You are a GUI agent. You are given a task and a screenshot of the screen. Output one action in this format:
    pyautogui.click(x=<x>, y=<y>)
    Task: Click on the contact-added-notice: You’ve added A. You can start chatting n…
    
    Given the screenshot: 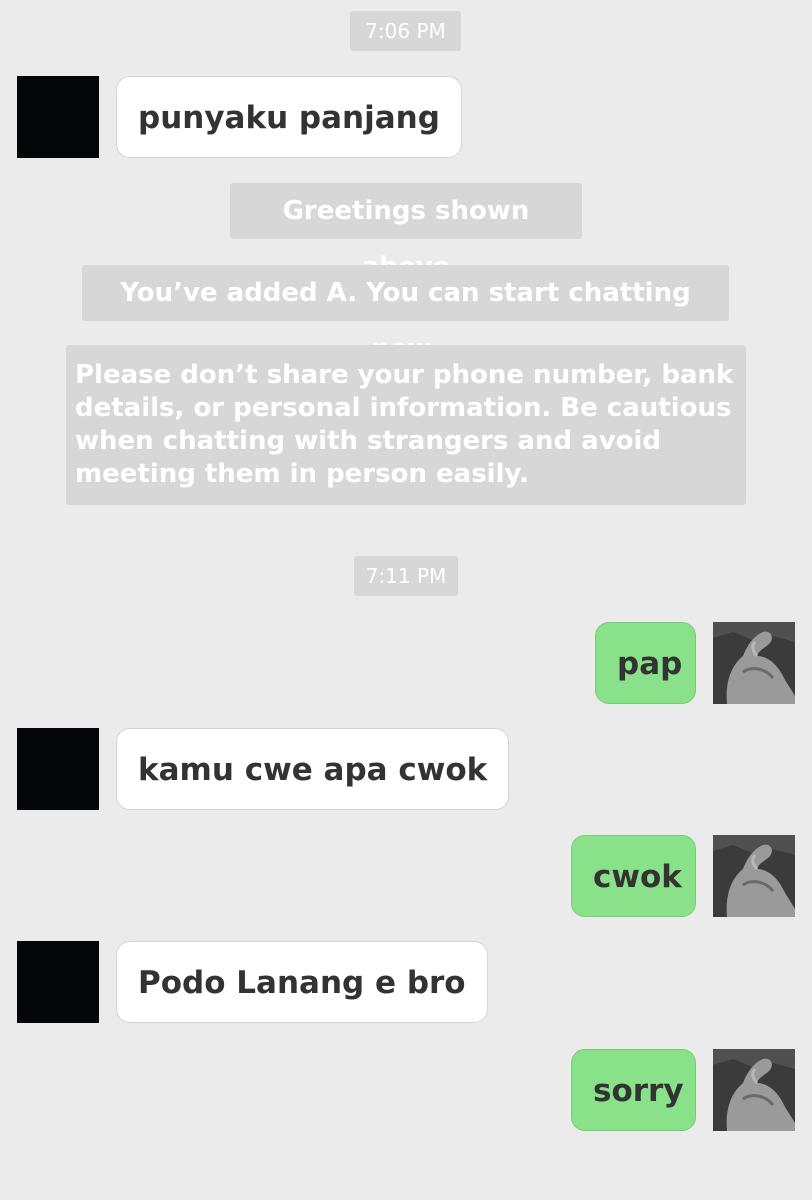 What is the action you would take?
    pyautogui.click(x=405, y=314)
    